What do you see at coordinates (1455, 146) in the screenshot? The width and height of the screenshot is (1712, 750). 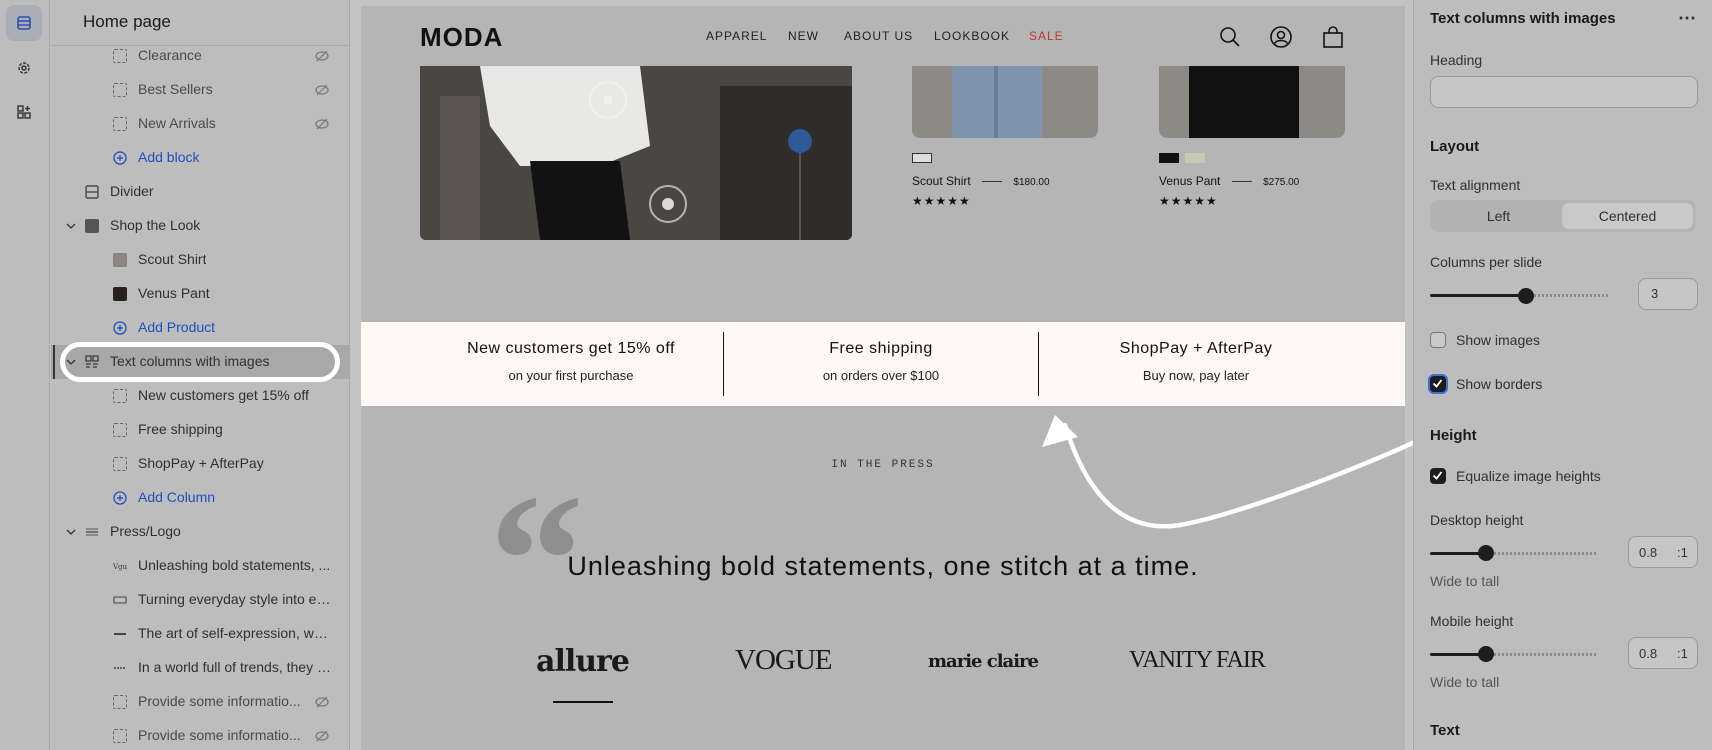 I see `layout-heading: Layout` at bounding box center [1455, 146].